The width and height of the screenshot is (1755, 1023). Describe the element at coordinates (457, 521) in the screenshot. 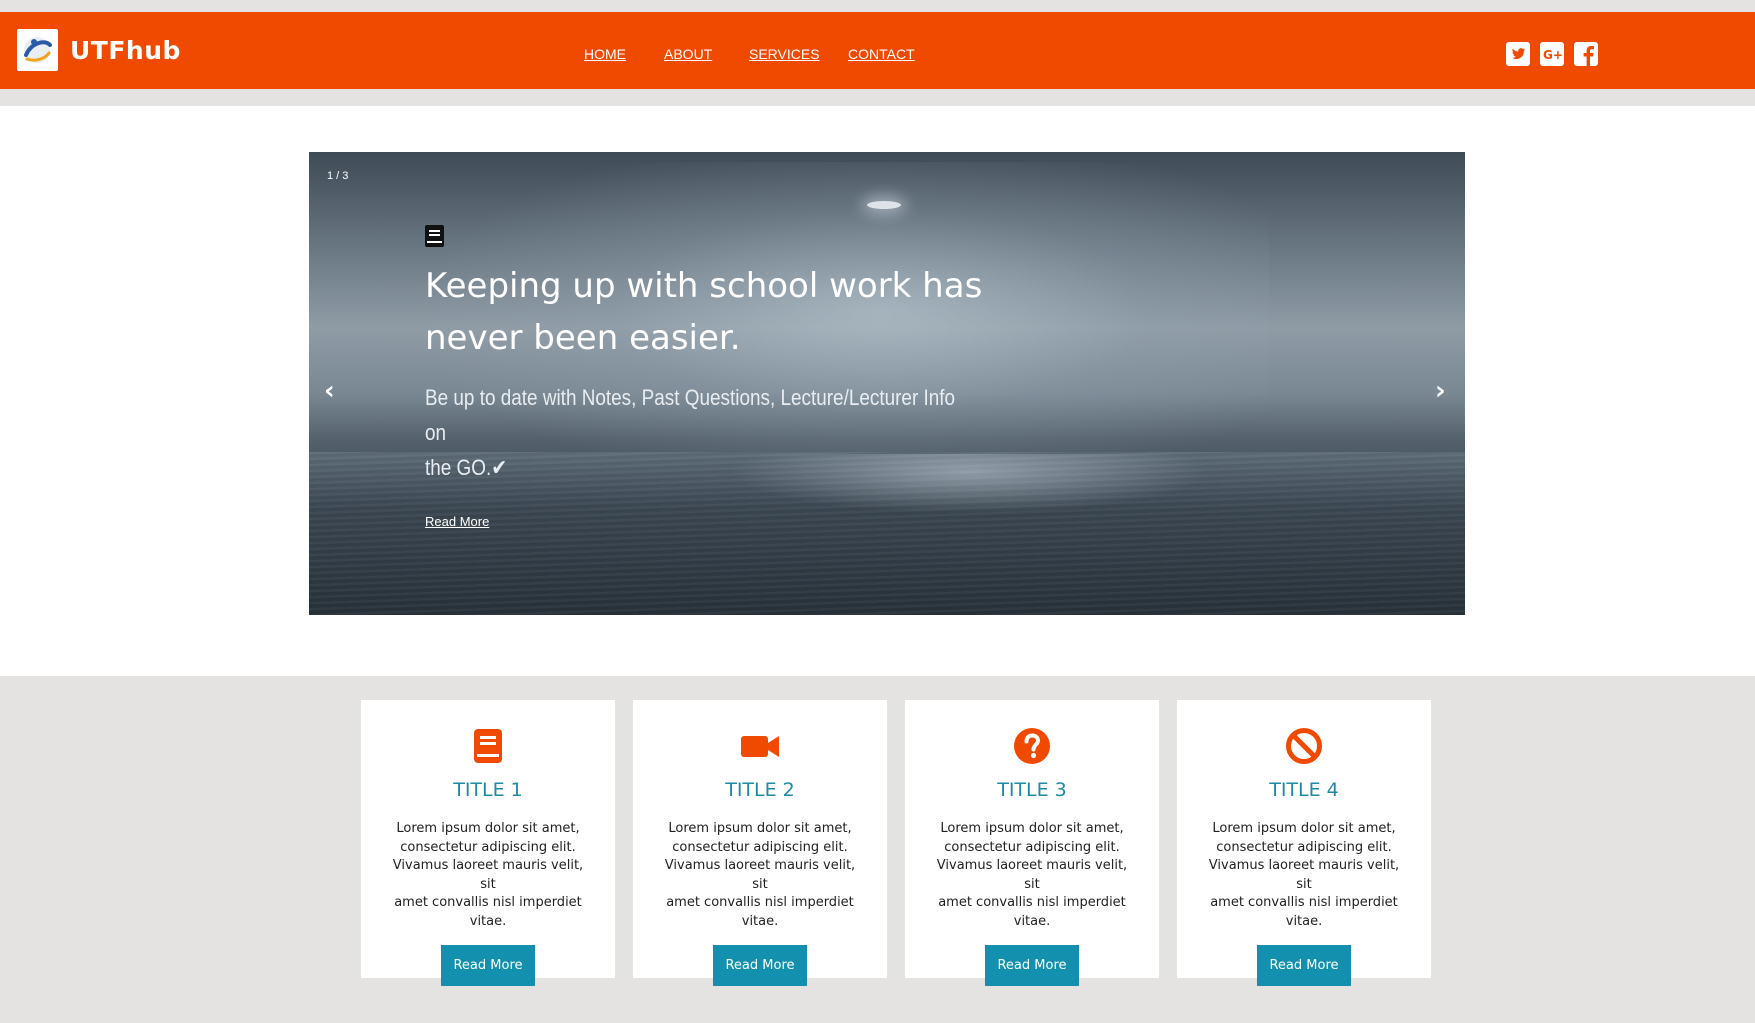

I see `slide-read-more-link: Read More` at that location.